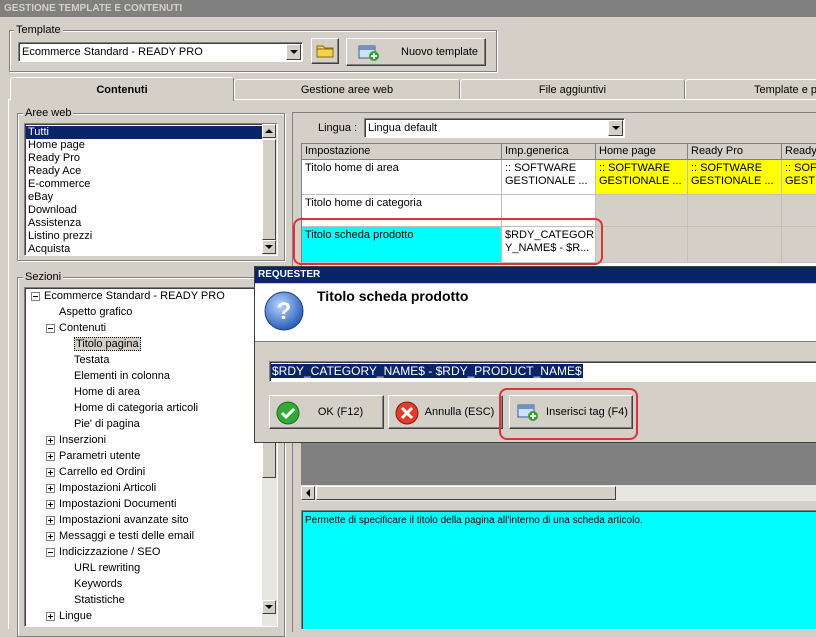 This screenshot has width=816, height=637. I want to click on dialog-heading: Titolo scheda prodotto, so click(393, 296).